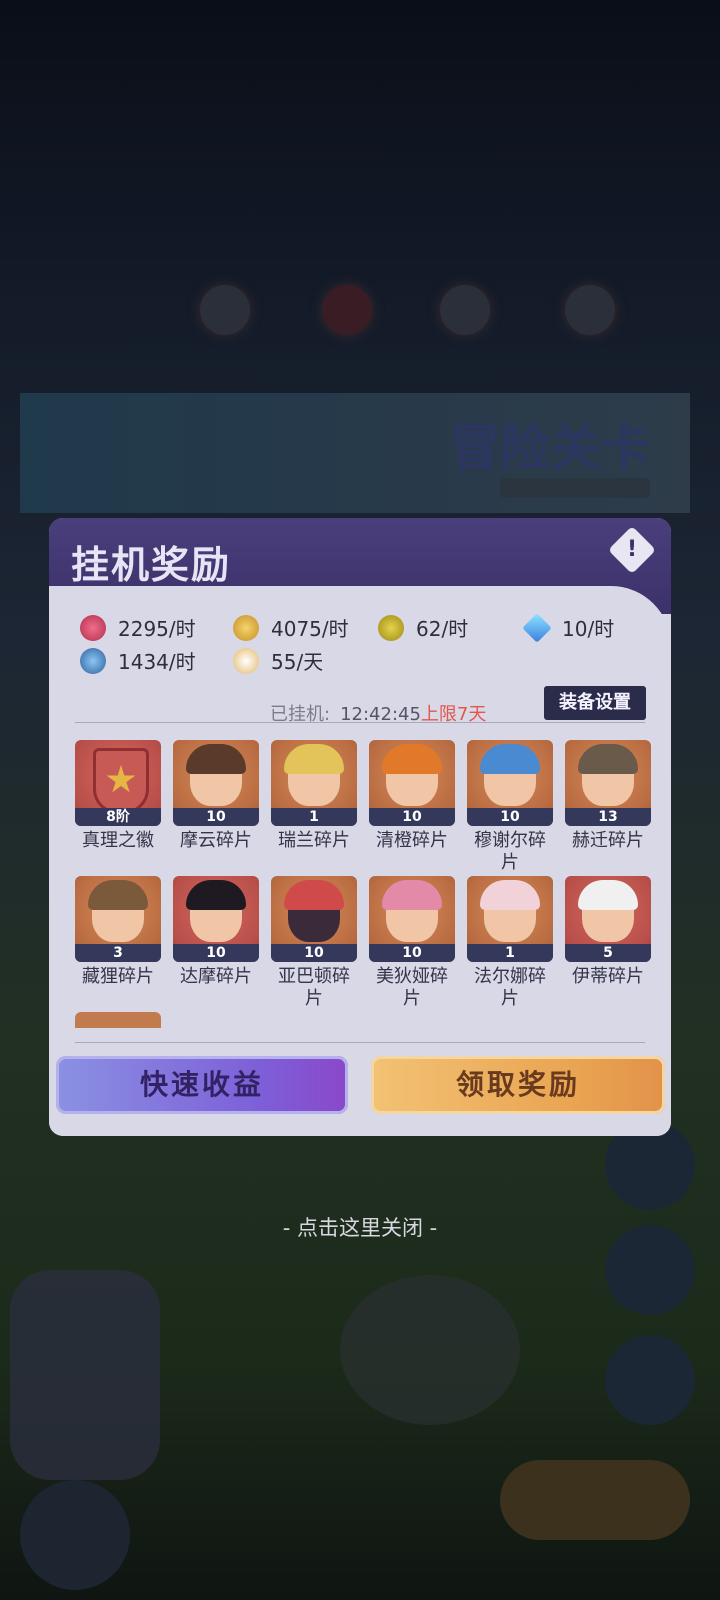  I want to click on blue-crystal-icon, so click(93, 660).